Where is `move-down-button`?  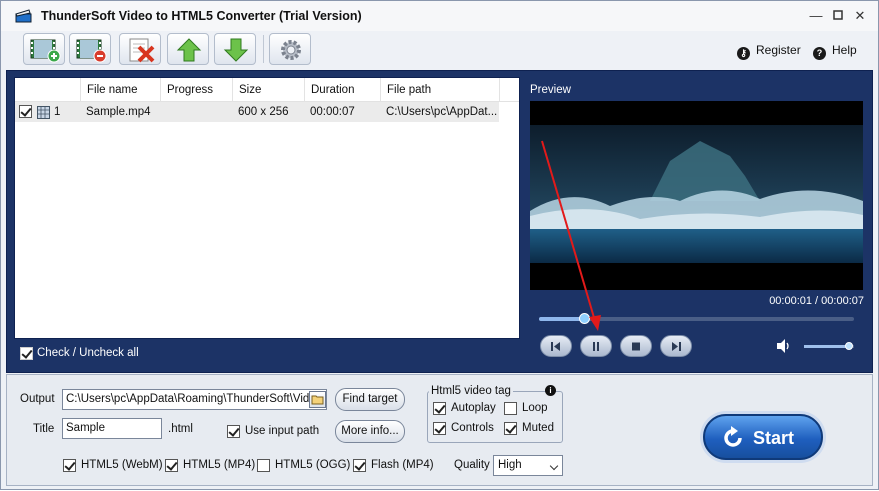 move-down-button is located at coordinates (235, 49).